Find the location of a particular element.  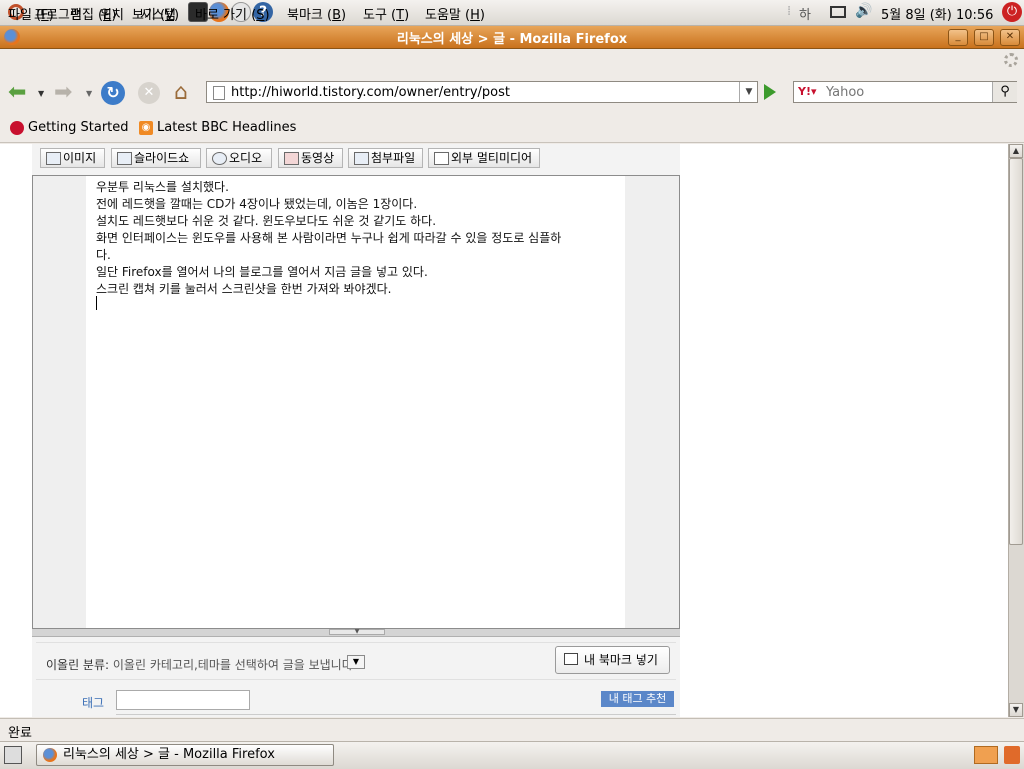

network-icon is located at coordinates (838, 12).